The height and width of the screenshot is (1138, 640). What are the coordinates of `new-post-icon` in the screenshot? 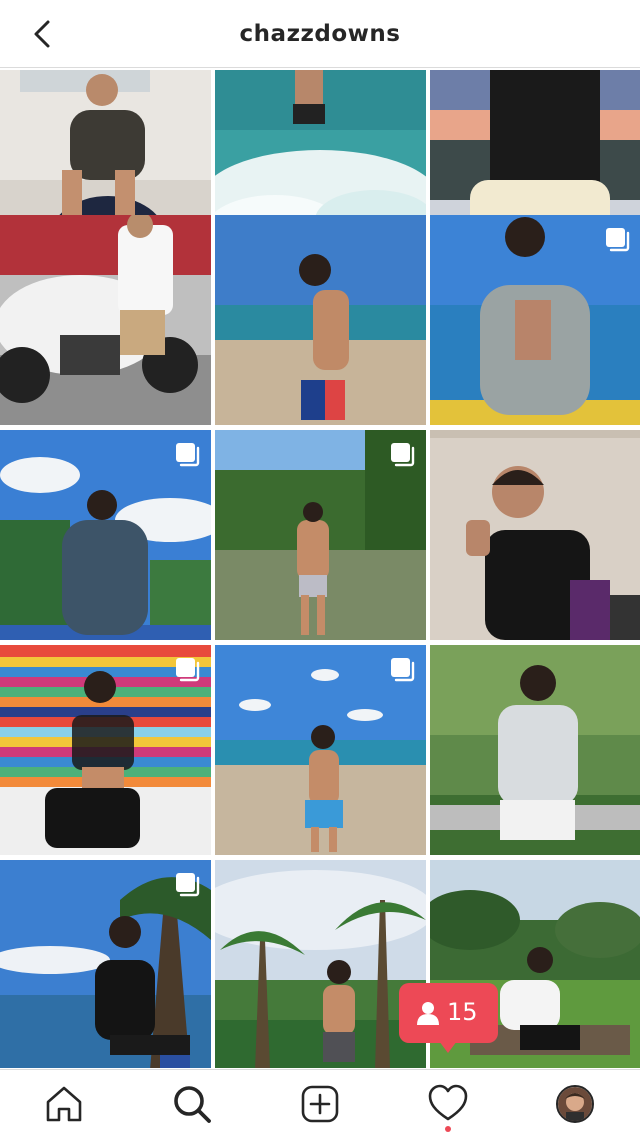 It's located at (320, 1104).